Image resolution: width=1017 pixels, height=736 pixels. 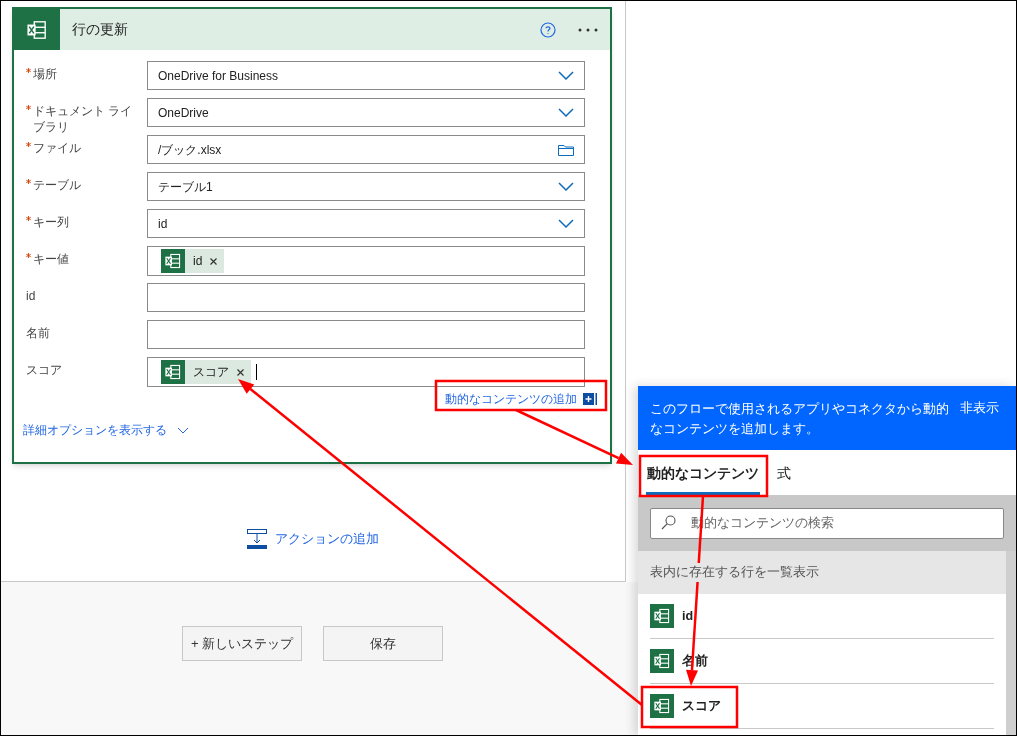 What do you see at coordinates (366, 223) in the screenshot?
I see `dropdown-field: id` at bounding box center [366, 223].